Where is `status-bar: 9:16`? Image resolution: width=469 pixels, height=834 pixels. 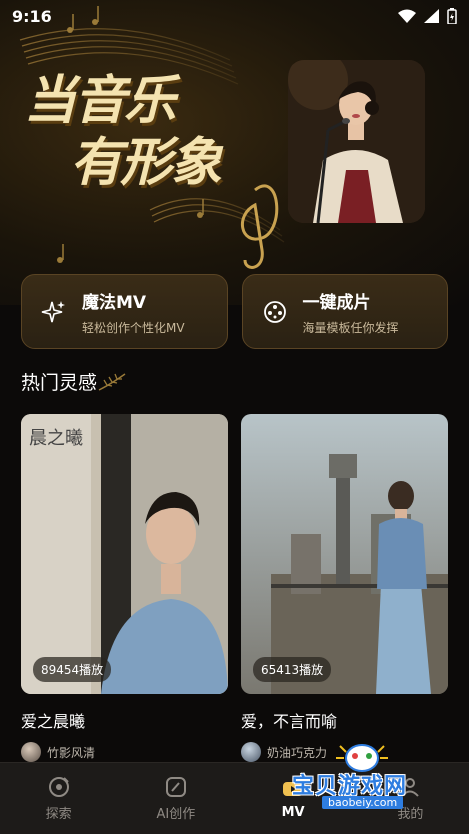
status-bar: 9:16 is located at coordinates (234, 16).